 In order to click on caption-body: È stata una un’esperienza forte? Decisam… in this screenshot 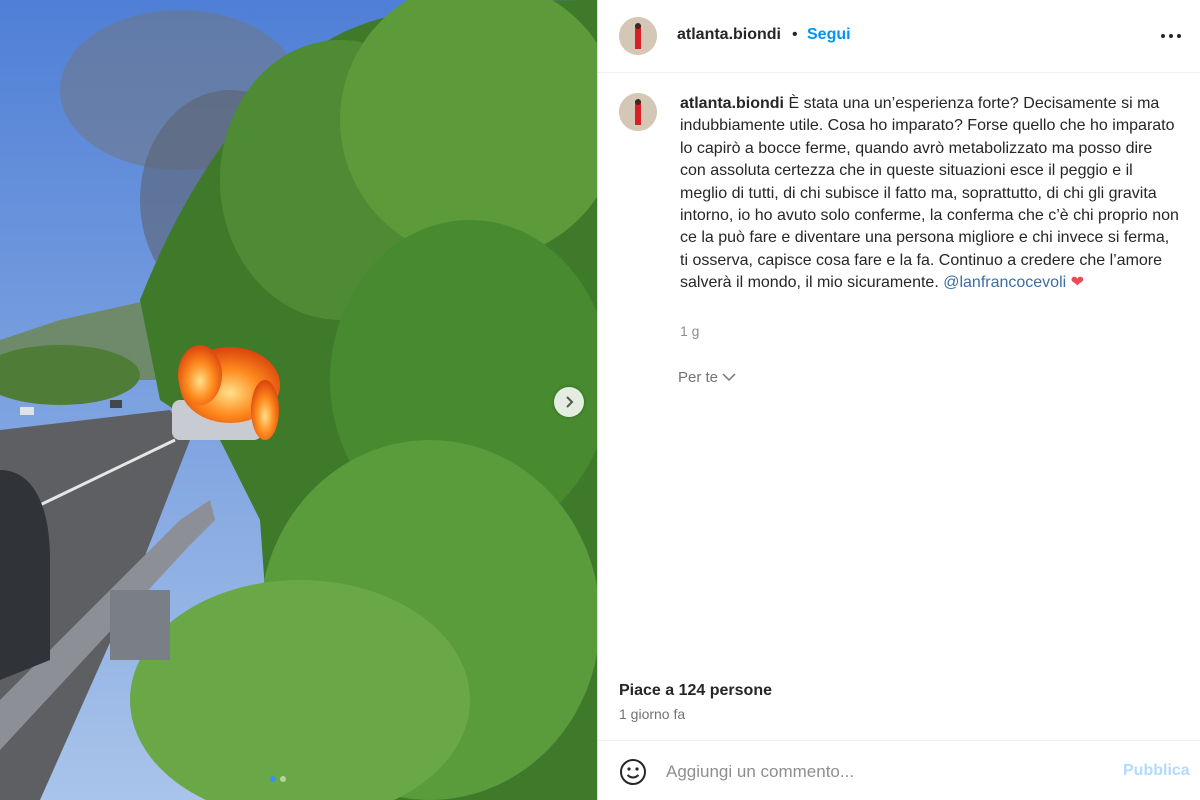, I will do `click(929, 193)`.